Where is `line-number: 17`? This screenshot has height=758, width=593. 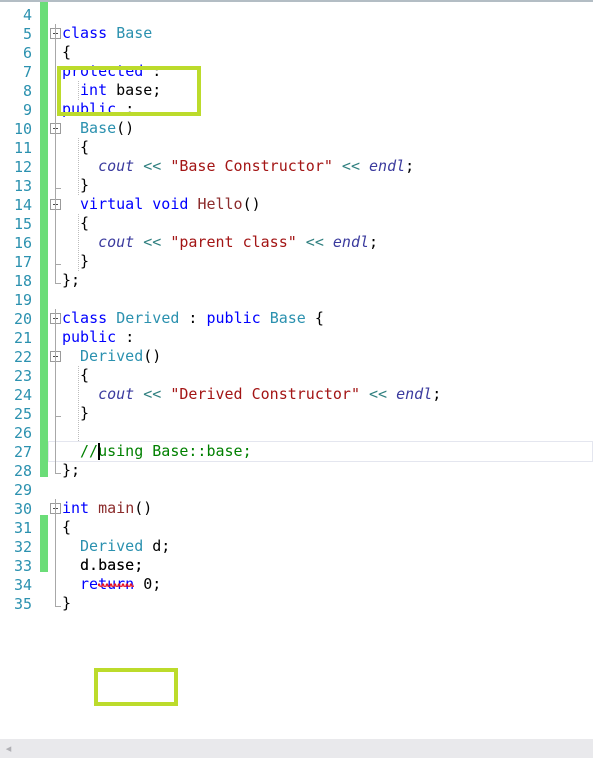 line-number: 17 is located at coordinates (22, 262).